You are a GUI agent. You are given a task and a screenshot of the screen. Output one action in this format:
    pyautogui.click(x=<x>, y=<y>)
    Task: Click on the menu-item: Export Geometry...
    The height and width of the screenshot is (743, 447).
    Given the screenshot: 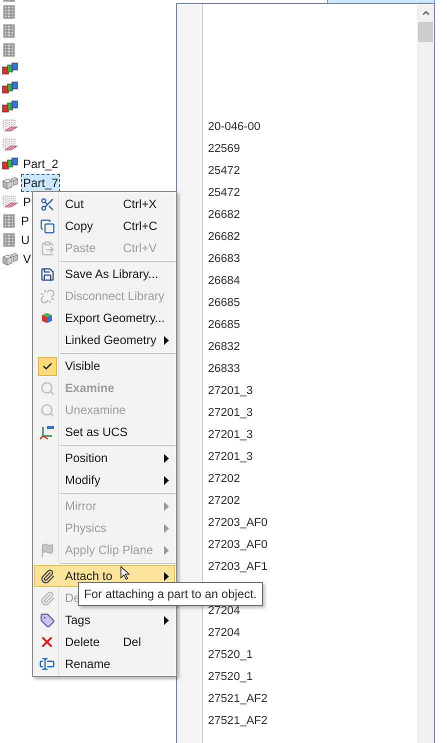 What is the action you would take?
    pyautogui.click(x=101, y=318)
    